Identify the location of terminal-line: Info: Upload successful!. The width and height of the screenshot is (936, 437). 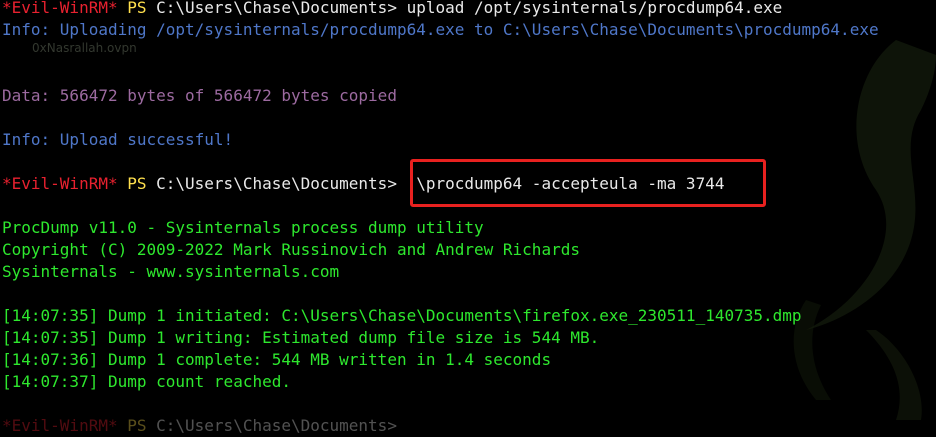
(469, 140).